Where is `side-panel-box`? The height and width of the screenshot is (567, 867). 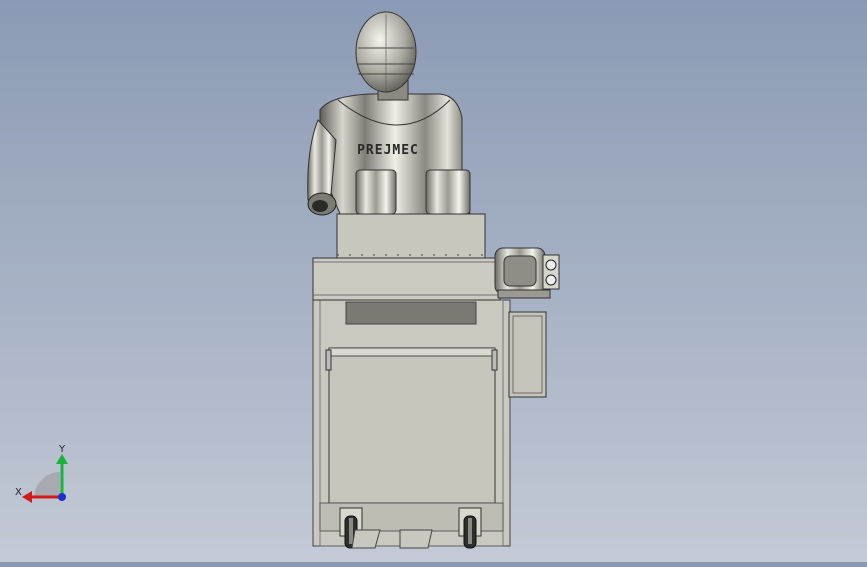
side-panel-box is located at coordinates (527, 354).